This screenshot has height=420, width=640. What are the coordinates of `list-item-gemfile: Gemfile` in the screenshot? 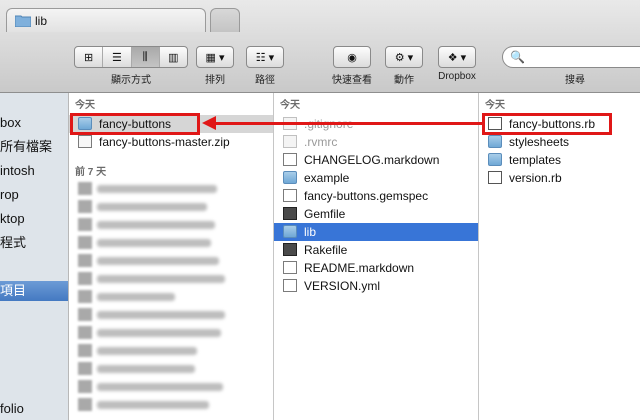 It's located at (376, 214).